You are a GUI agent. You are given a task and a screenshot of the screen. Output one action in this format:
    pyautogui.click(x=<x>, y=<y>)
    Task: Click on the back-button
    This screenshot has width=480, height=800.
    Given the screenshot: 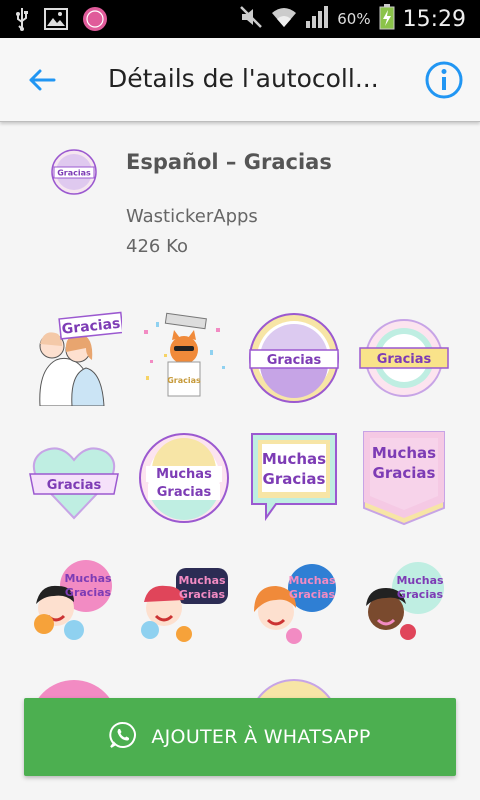 What is the action you would take?
    pyautogui.click(x=42, y=80)
    